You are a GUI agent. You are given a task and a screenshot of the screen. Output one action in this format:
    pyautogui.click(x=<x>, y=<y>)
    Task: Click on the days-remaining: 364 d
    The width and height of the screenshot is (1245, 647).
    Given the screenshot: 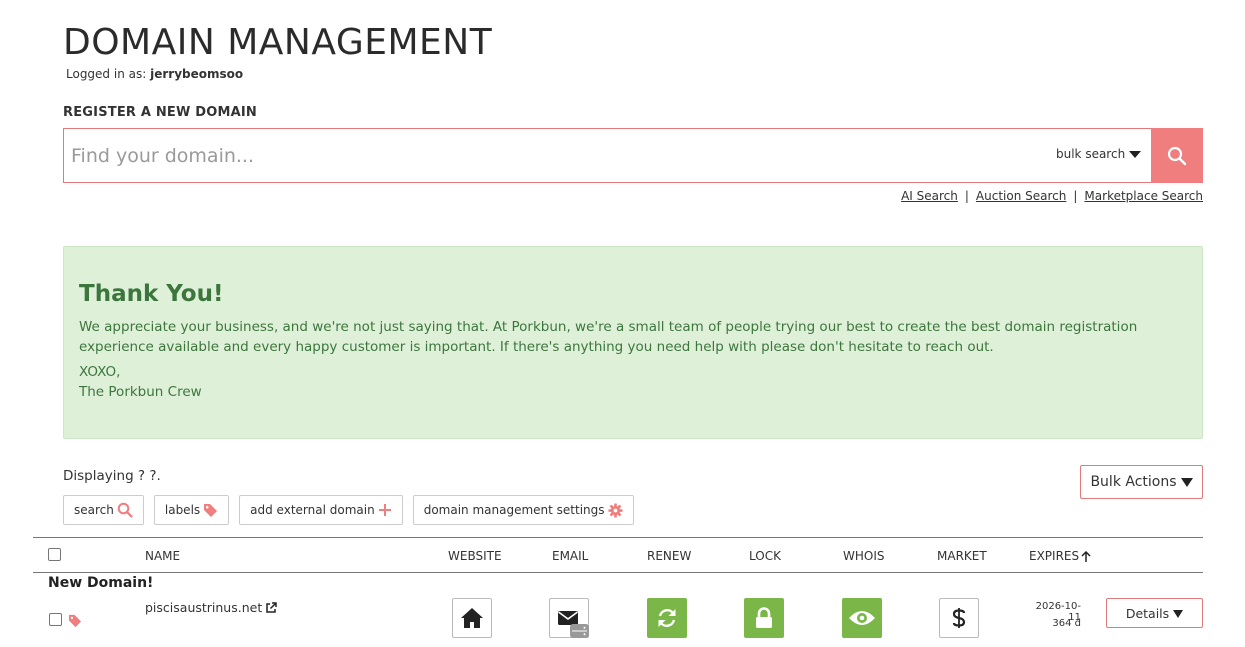 What is the action you would take?
    pyautogui.click(x=1066, y=623)
    